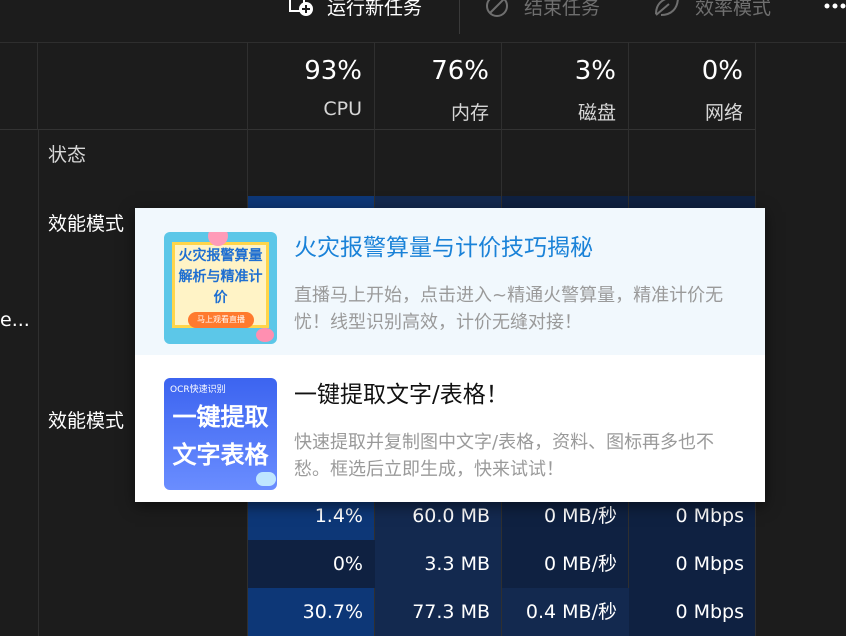 The width and height of the screenshot is (846, 636). I want to click on command-bar: 运行新任务 结束任务 效率模式, so click(423, 21).